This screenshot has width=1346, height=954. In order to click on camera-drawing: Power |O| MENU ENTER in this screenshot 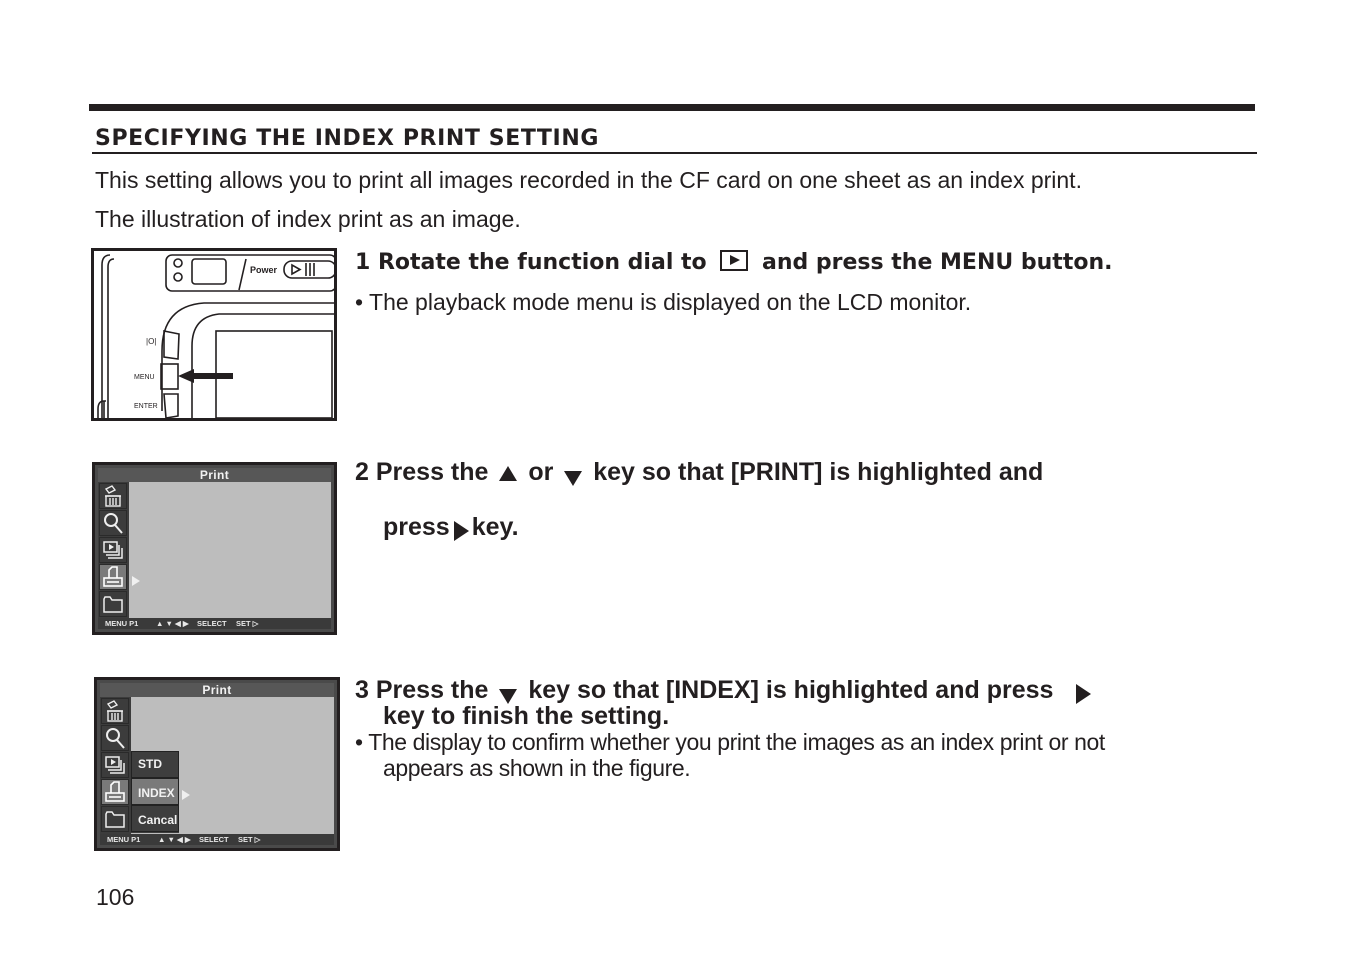, I will do `click(215, 336)`.